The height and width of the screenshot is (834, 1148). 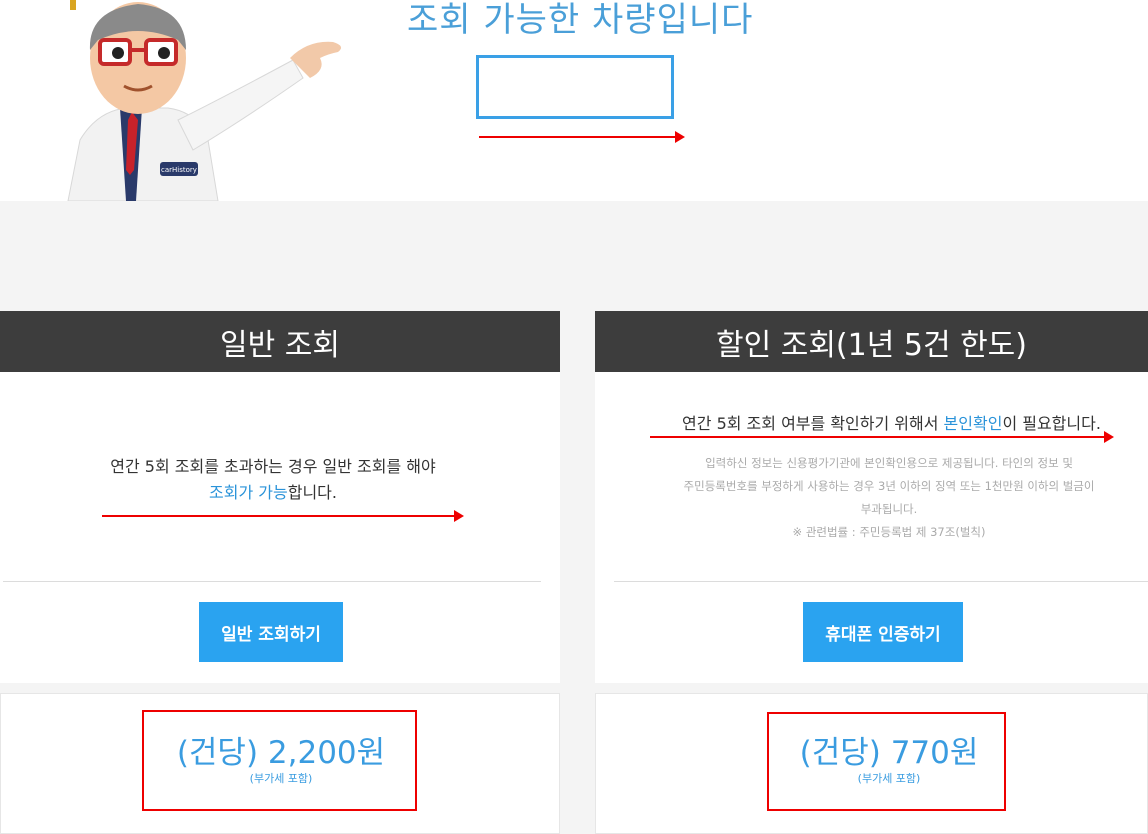 I want to click on general-description: 연간 5회 조회를 초과하는 경우 일반 조회를 해야 조회가 가능합니다., so click(x=273, y=480).